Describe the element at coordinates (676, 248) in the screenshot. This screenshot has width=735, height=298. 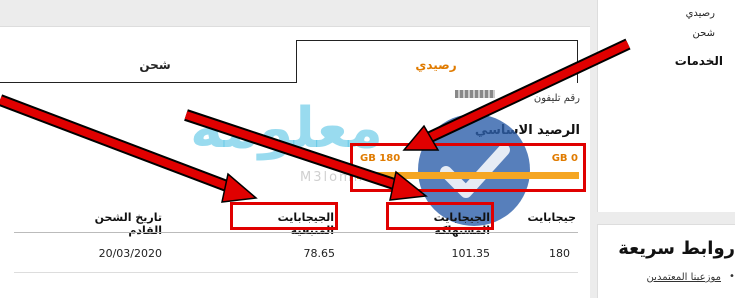
I see `quick-links-title: روابط سريعة` at that location.